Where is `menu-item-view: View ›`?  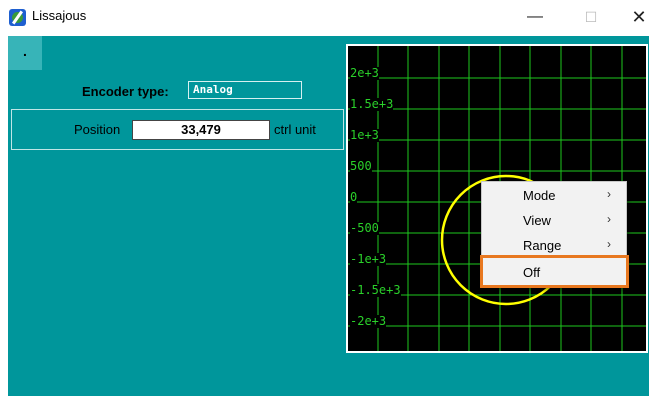
menu-item-view: View › is located at coordinates (554, 220).